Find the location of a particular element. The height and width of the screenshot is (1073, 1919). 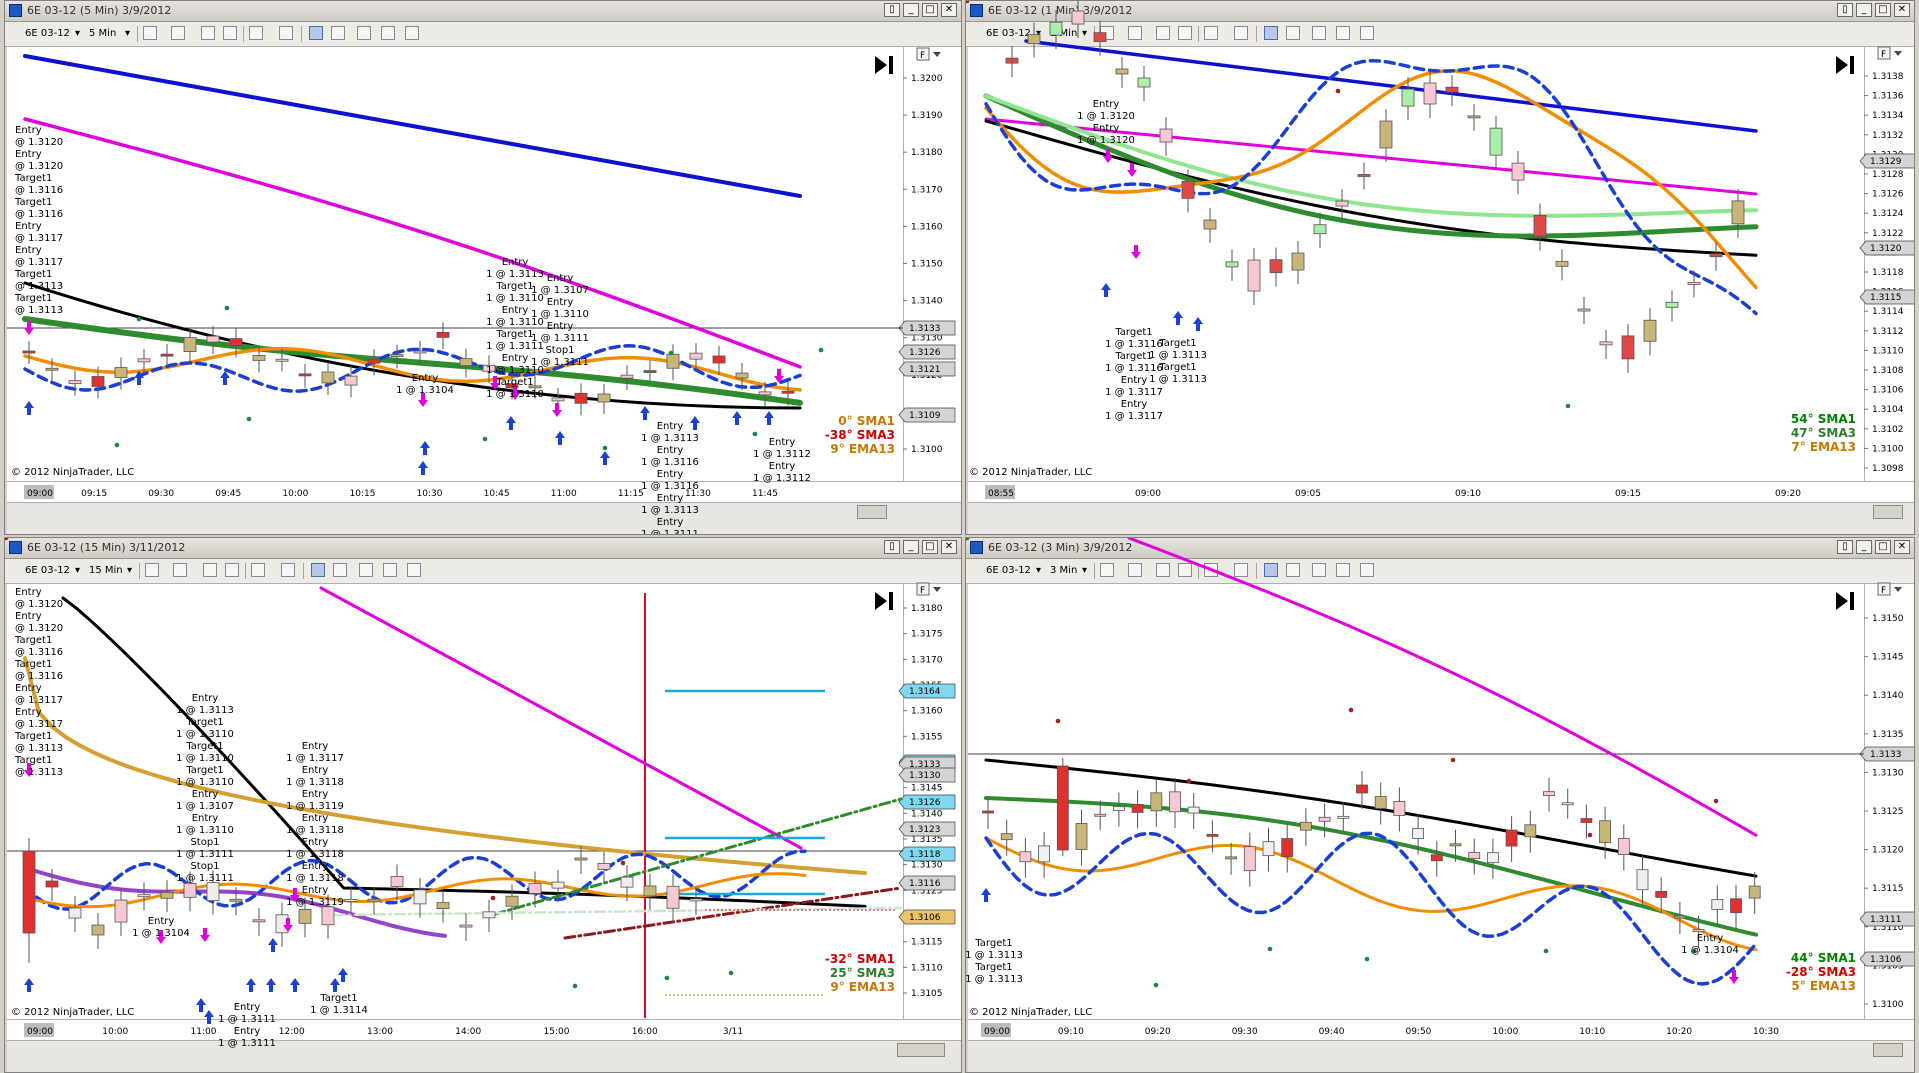

price-tag-label: 1.3109 is located at coordinates (925, 416).